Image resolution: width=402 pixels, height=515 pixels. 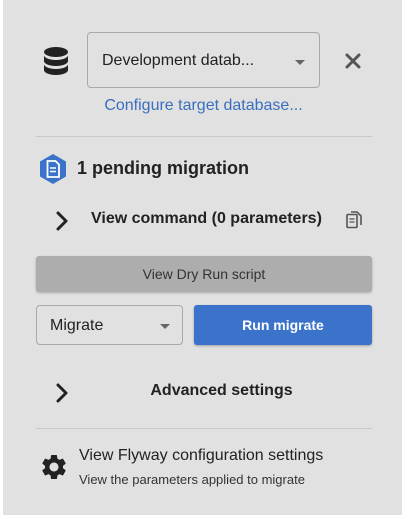 What do you see at coordinates (56, 61) in the screenshot?
I see `database-icon` at bounding box center [56, 61].